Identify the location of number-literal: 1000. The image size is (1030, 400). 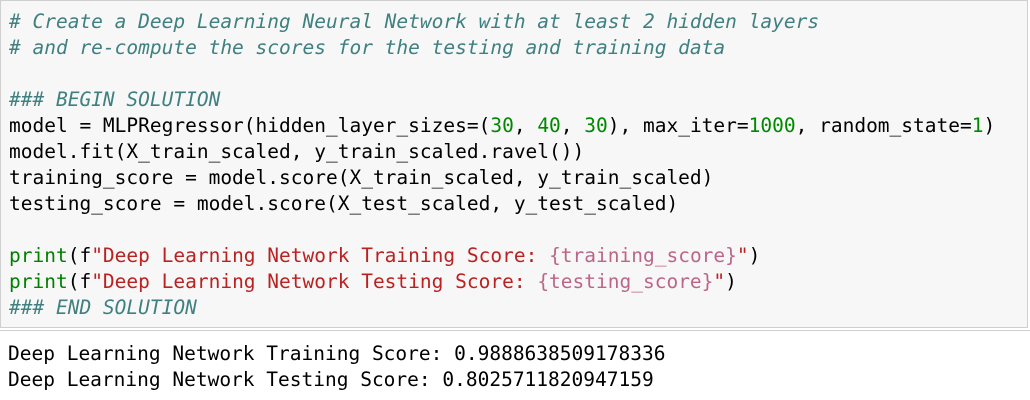
(772, 125).